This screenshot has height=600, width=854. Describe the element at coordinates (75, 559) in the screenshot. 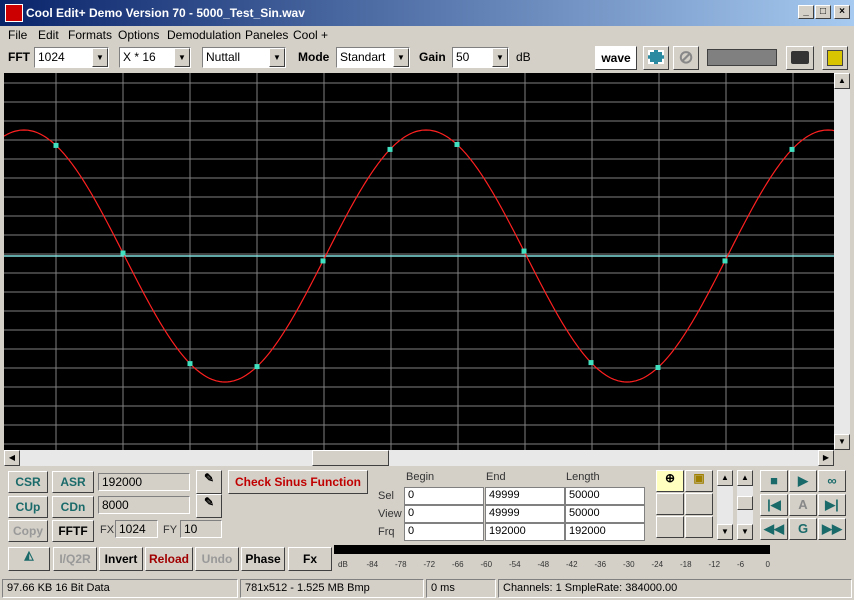

I see `iq2r-button: I/Q2R` at that location.